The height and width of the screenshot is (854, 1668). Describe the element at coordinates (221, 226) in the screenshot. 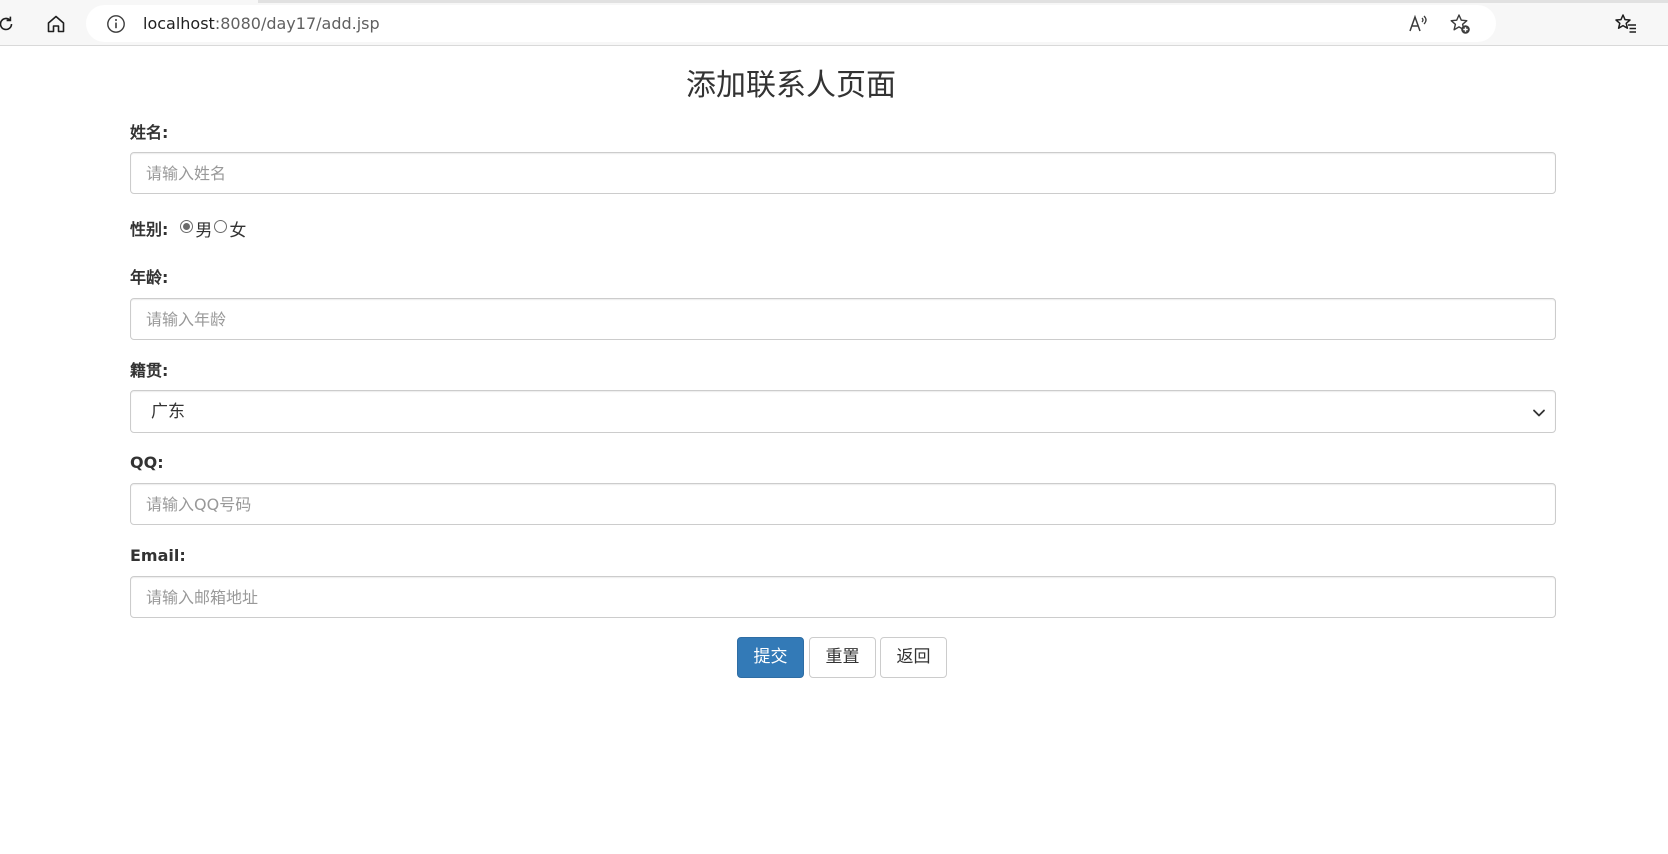

I see `gender-female-radio` at that location.